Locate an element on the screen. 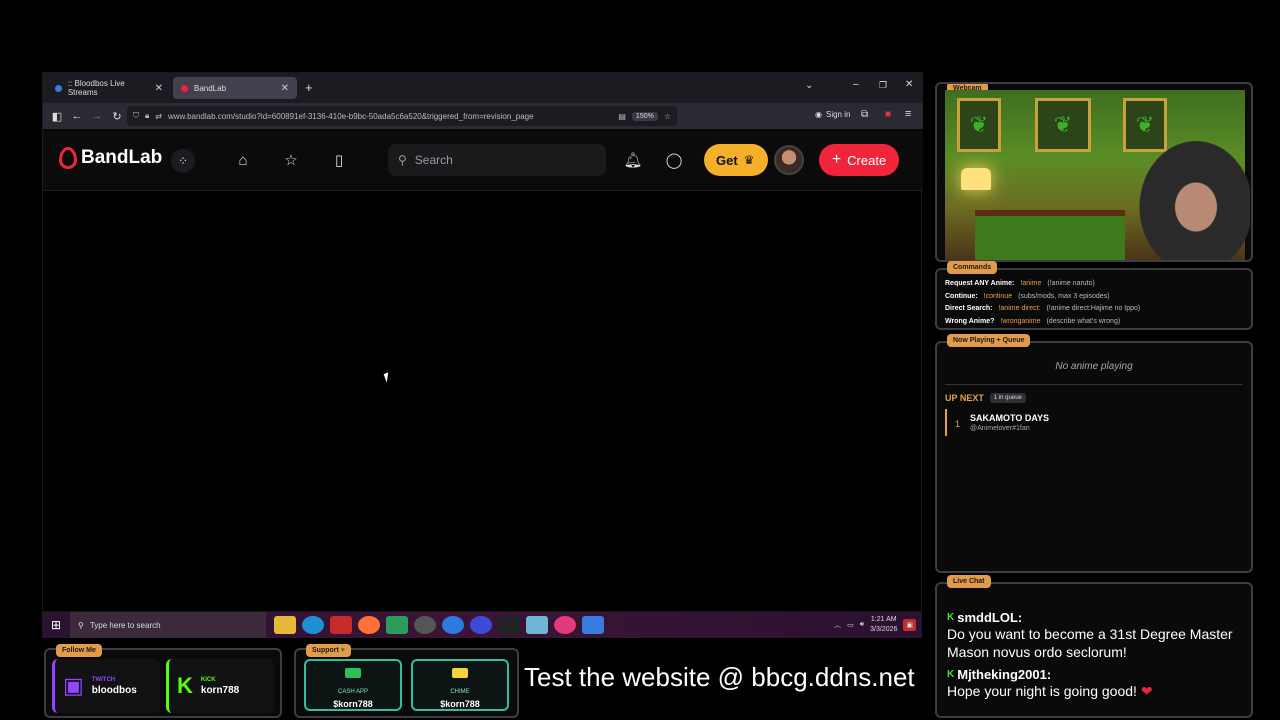 This screenshot has height=720, width=1280. tab-list-chevron-icon: ⌄ is located at coordinates (809, 85).